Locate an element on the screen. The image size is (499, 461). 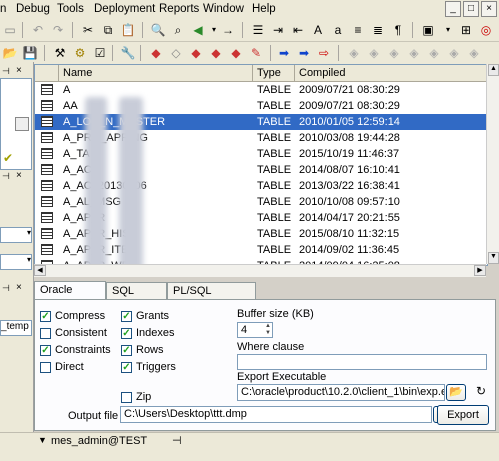
minimize-button: _ is located at coordinates (453, 9).